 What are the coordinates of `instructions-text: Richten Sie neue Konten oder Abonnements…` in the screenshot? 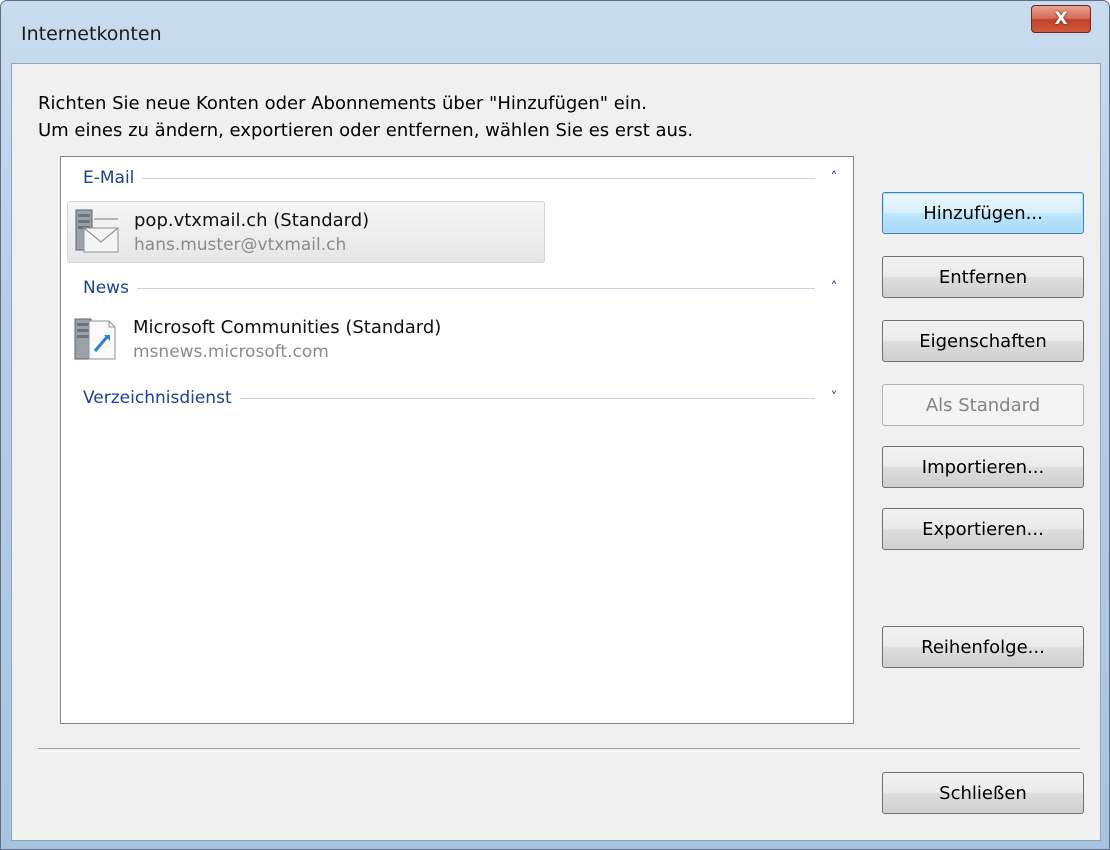 It's located at (365, 117).